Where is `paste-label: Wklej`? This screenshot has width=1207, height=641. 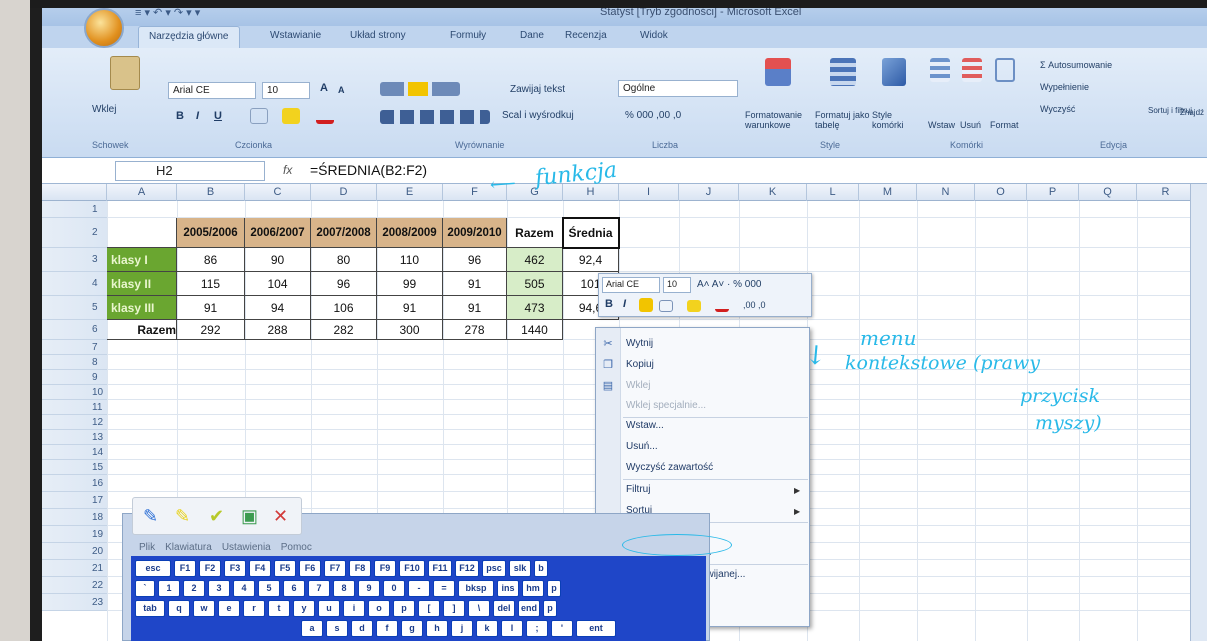
paste-label: Wklej is located at coordinates (104, 109).